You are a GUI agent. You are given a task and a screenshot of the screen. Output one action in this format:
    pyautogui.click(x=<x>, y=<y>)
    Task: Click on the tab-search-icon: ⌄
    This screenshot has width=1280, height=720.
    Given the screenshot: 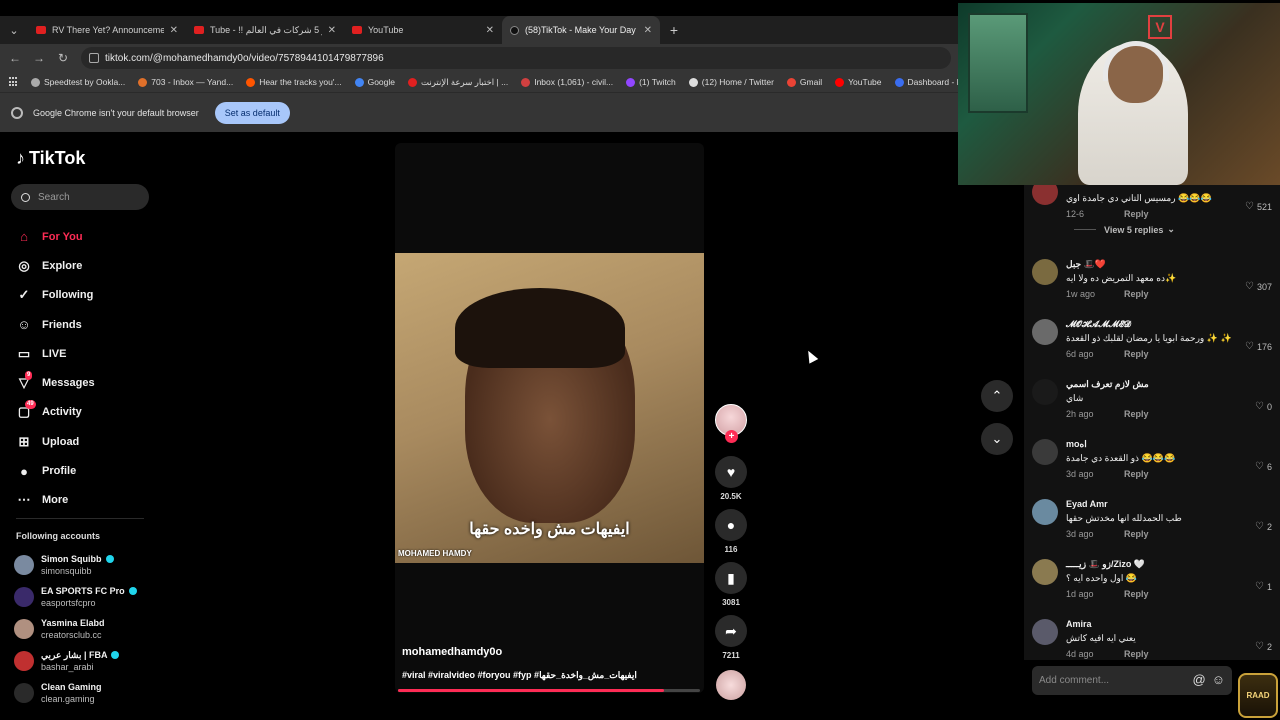 What is the action you would take?
    pyautogui.click(x=14, y=30)
    